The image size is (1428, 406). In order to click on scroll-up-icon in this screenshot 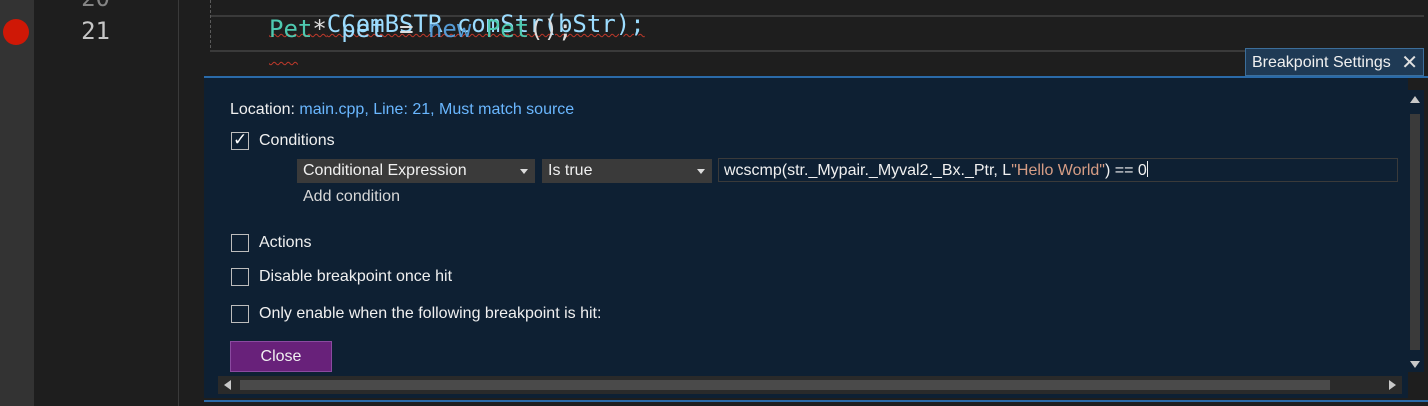, I will do `click(1415, 99)`.